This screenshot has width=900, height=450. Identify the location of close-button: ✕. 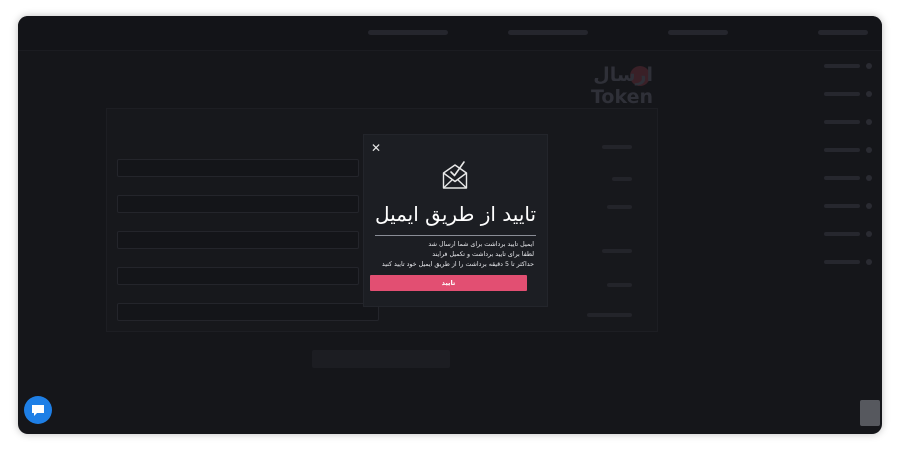
(376, 148).